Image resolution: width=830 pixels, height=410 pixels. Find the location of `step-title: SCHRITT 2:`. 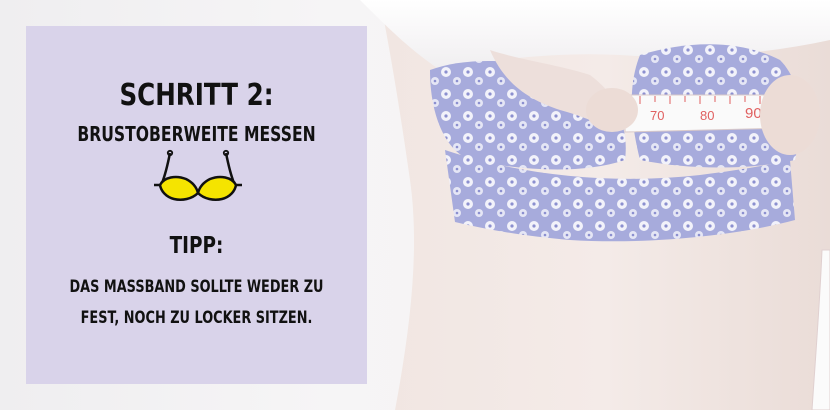

step-title: SCHRITT 2: is located at coordinates (196, 95).